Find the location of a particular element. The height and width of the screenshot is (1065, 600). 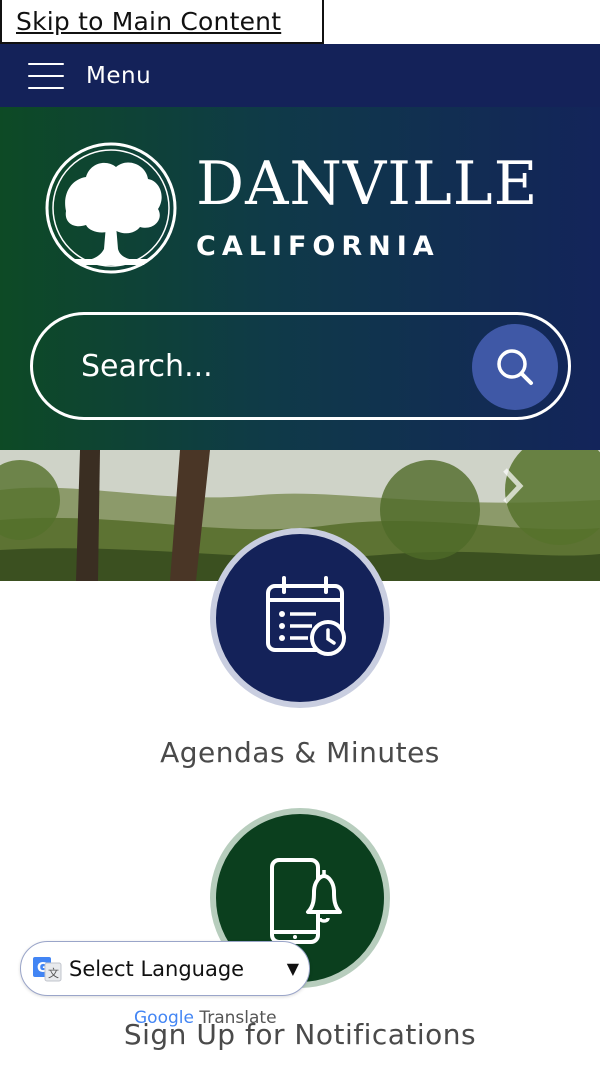

google-translate-icon: G 文 is located at coordinates (48, 969).